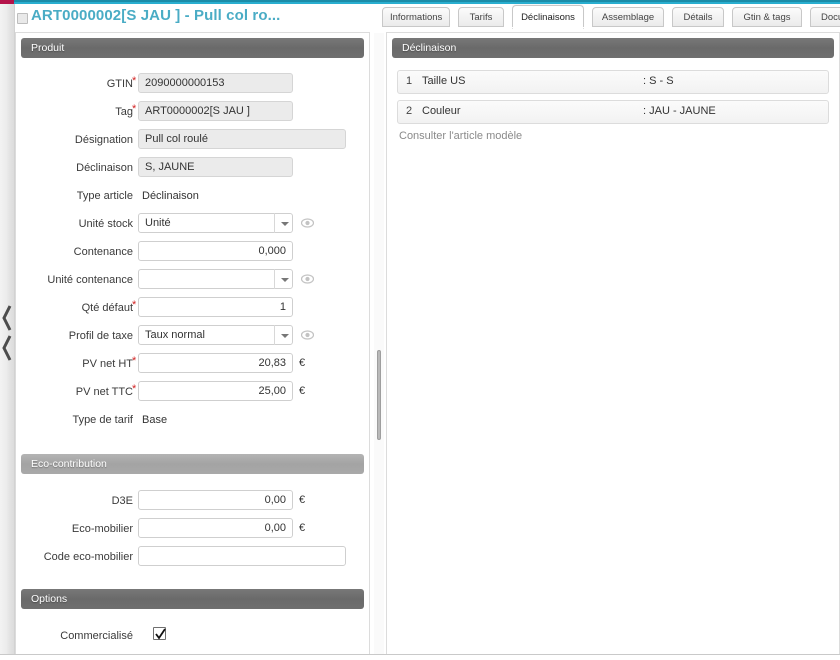 The image size is (840, 660). Describe the element at coordinates (104, 168) in the screenshot. I see `label-declinaison: Déclinaison` at that location.